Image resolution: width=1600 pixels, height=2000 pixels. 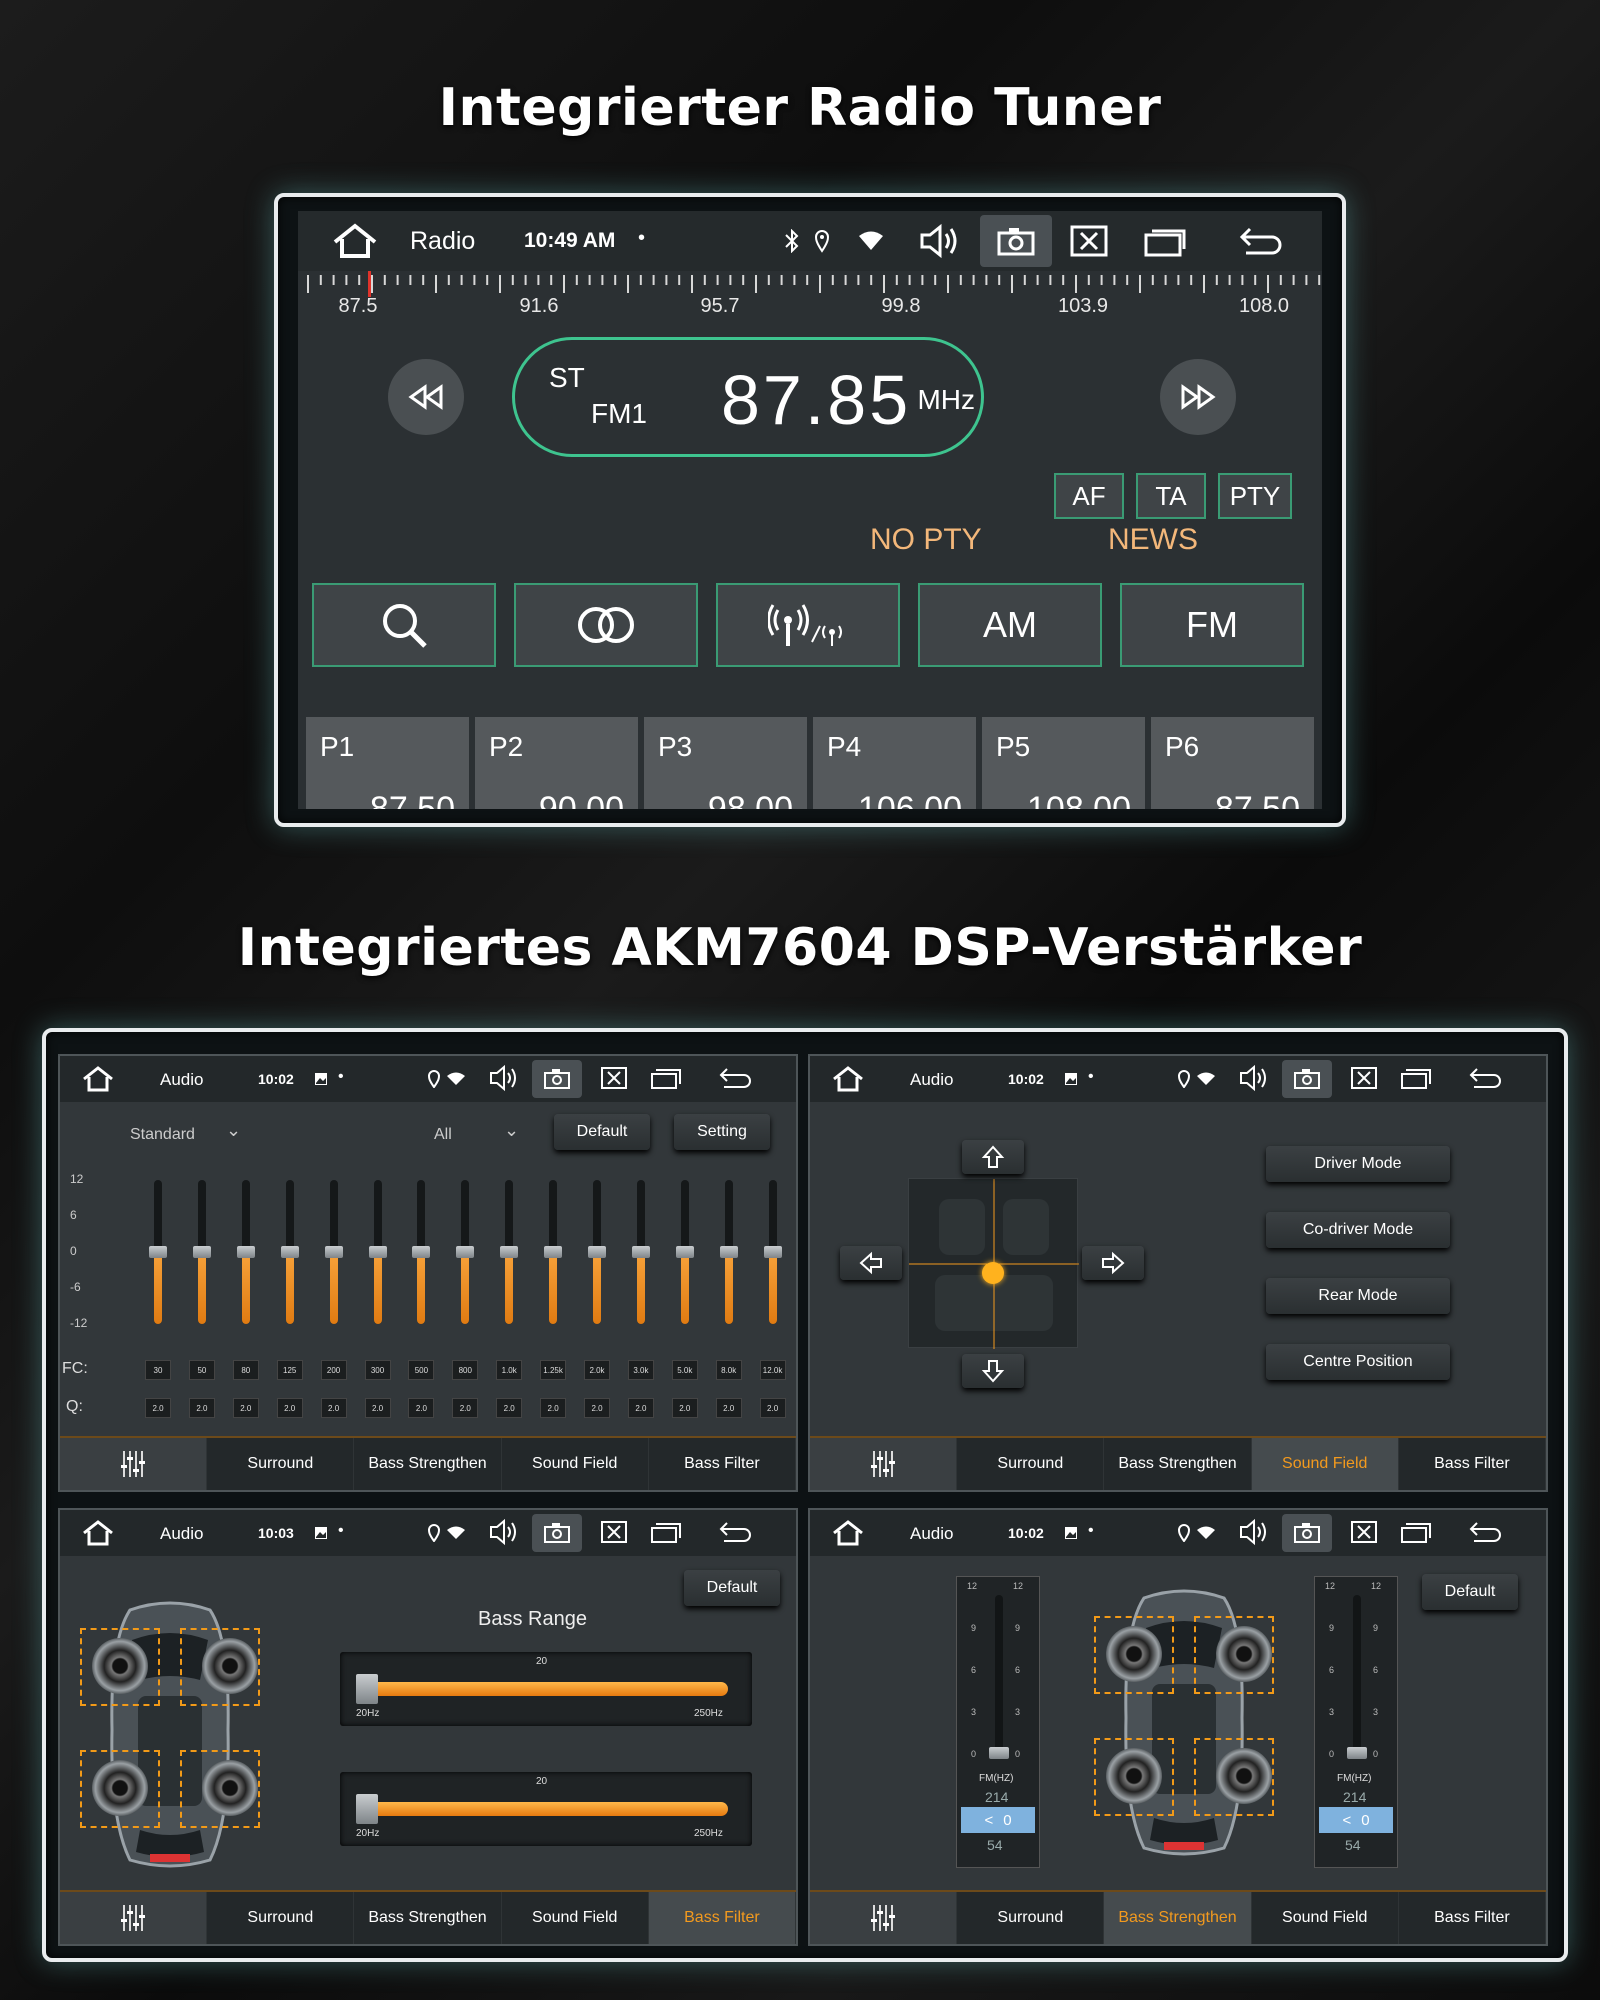 What do you see at coordinates (509, 1370) in the screenshot?
I see `fc-value: 1.0k` at bounding box center [509, 1370].